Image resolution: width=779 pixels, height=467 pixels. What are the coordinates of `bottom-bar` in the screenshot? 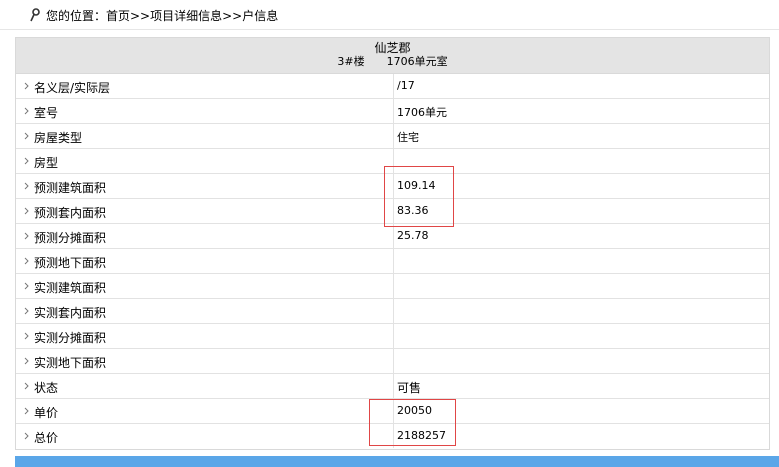 It's located at (397, 461).